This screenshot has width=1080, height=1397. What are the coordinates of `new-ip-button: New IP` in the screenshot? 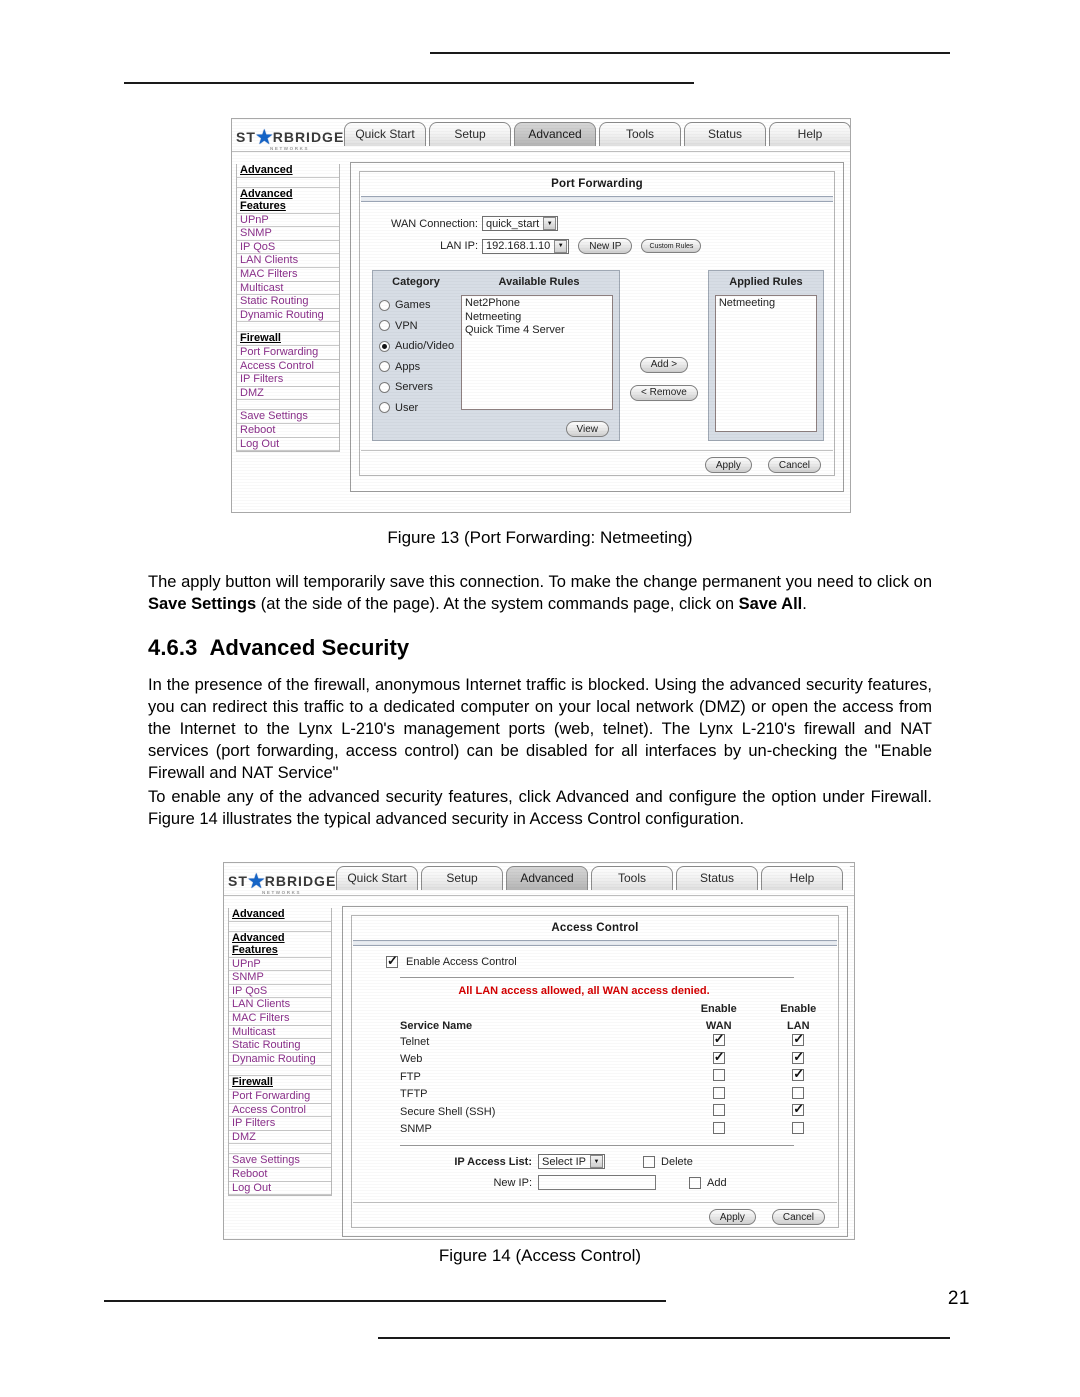 It's located at (605, 246).